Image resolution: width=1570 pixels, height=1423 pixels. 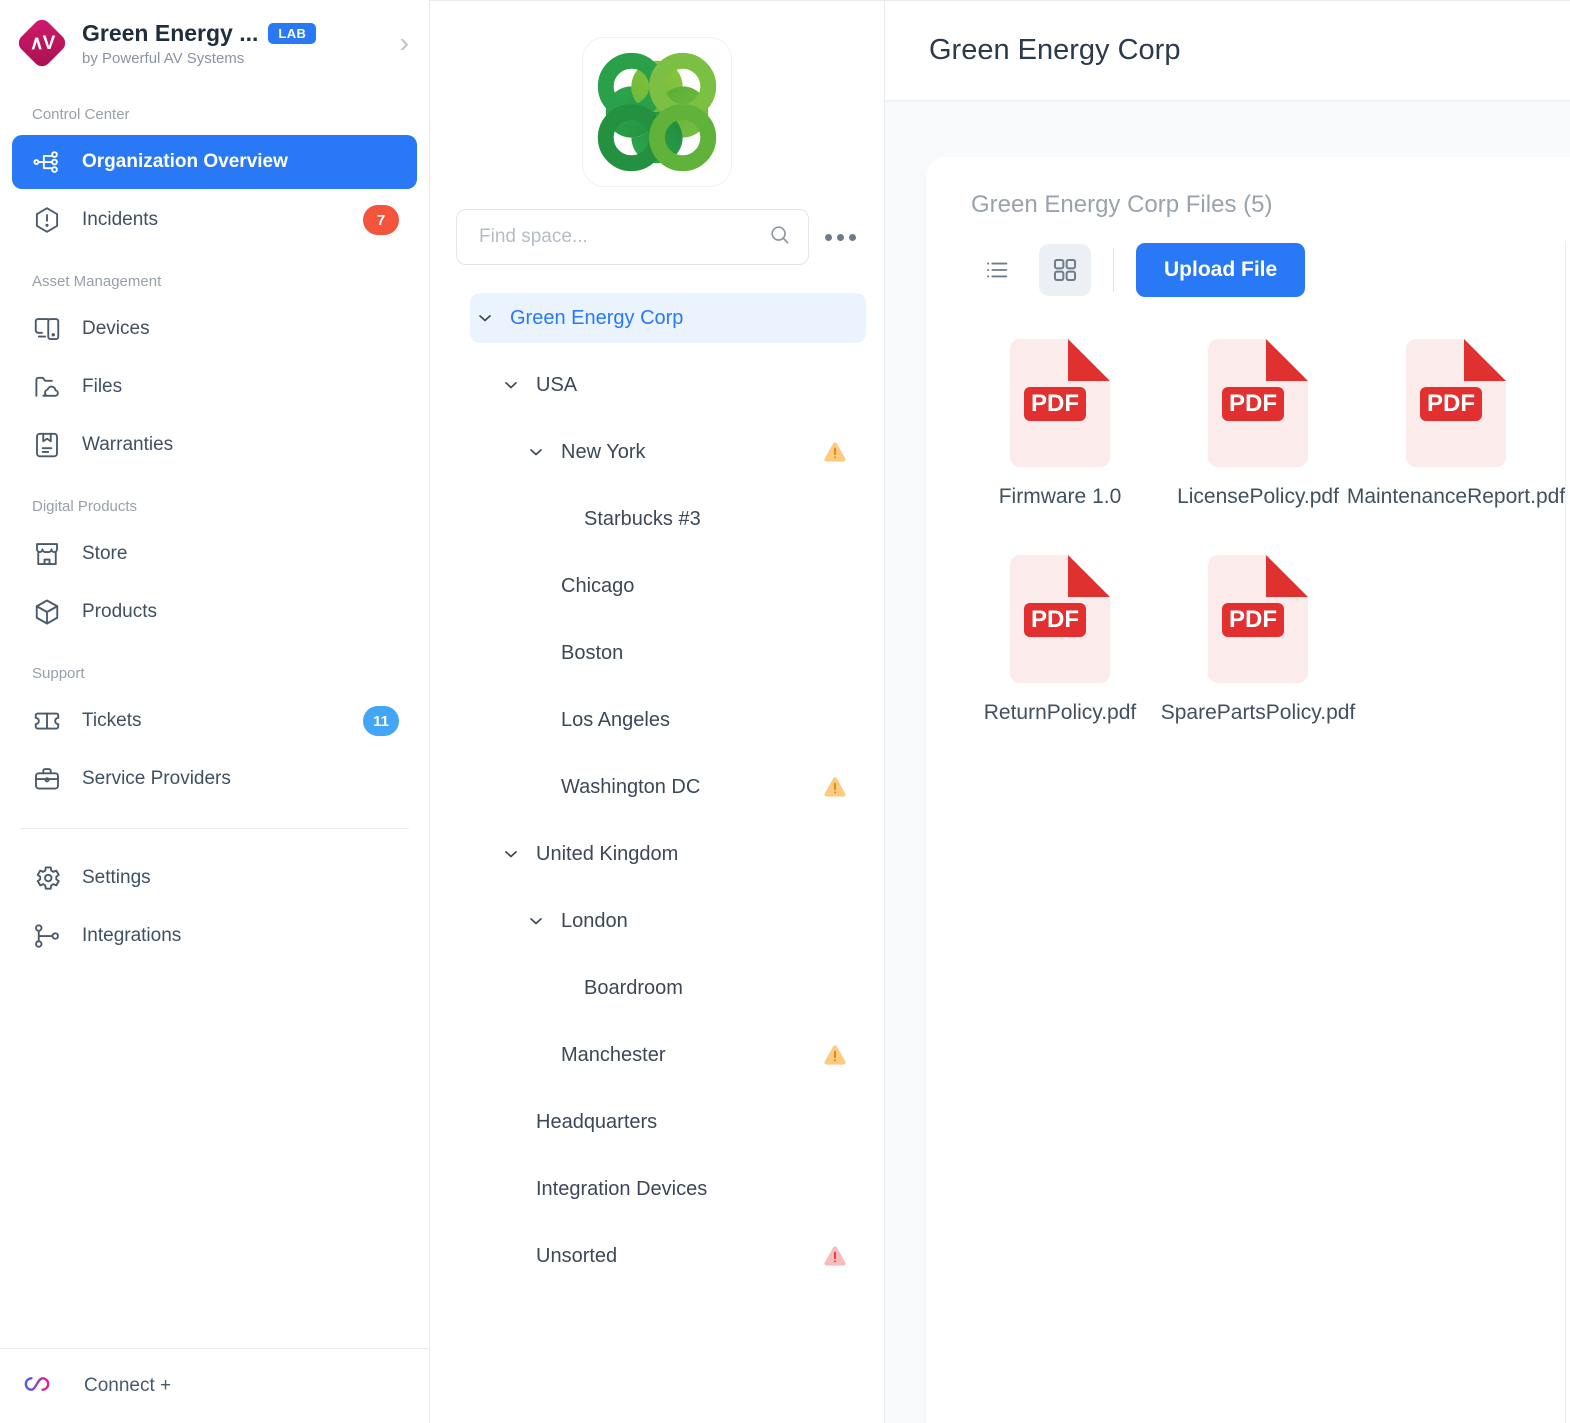 I want to click on tree-item-label: Boston, so click(x=592, y=652).